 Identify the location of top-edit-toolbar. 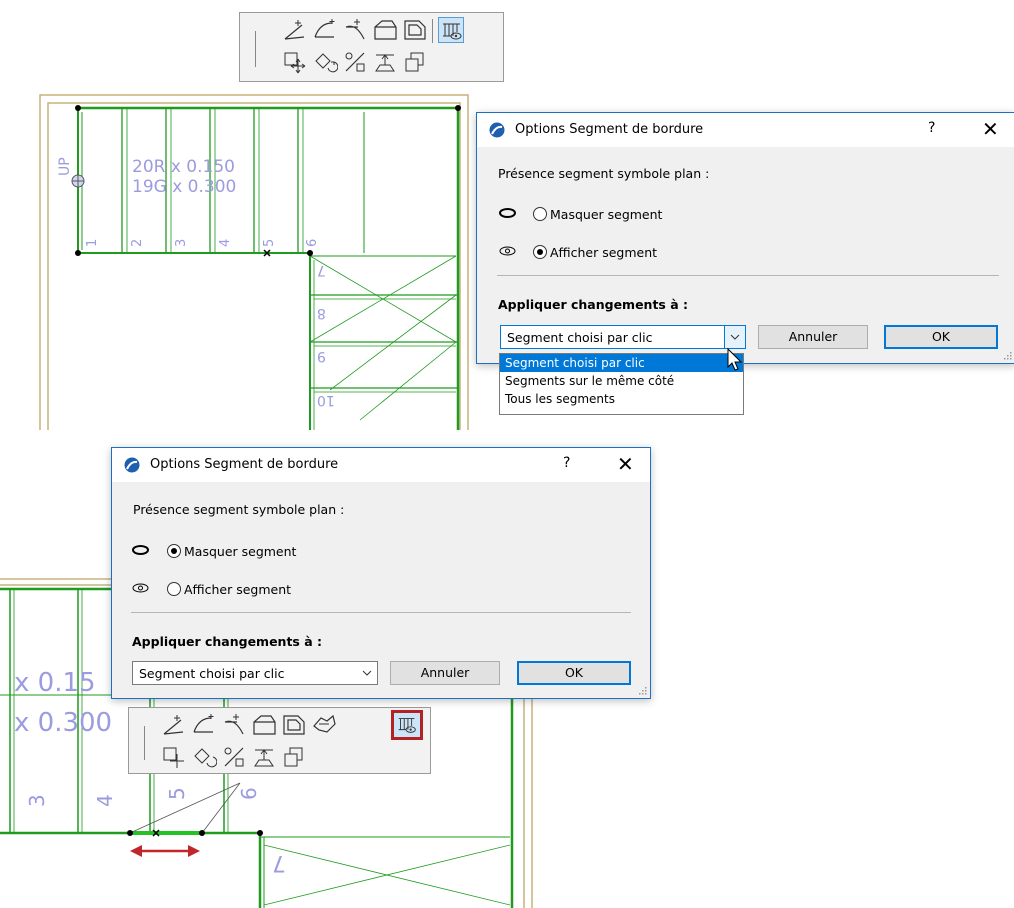
(371, 47).